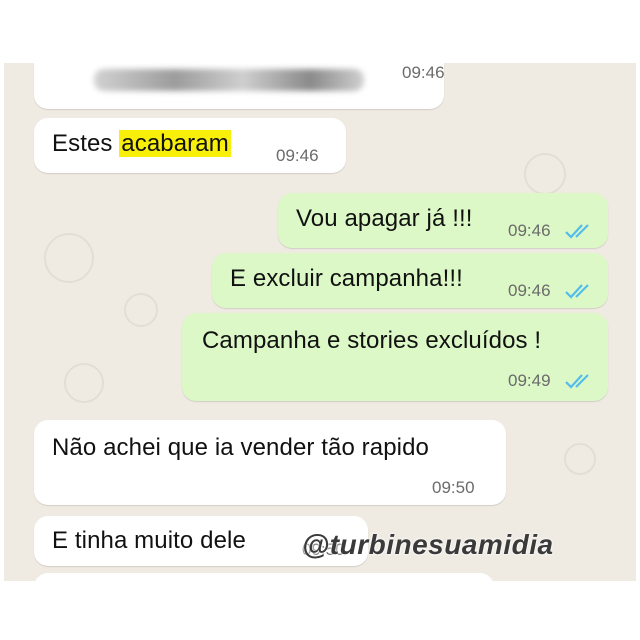 This screenshot has height=640, width=640. What do you see at coordinates (372, 340) in the screenshot?
I see `message-text: Campanha e stories excluídos !` at bounding box center [372, 340].